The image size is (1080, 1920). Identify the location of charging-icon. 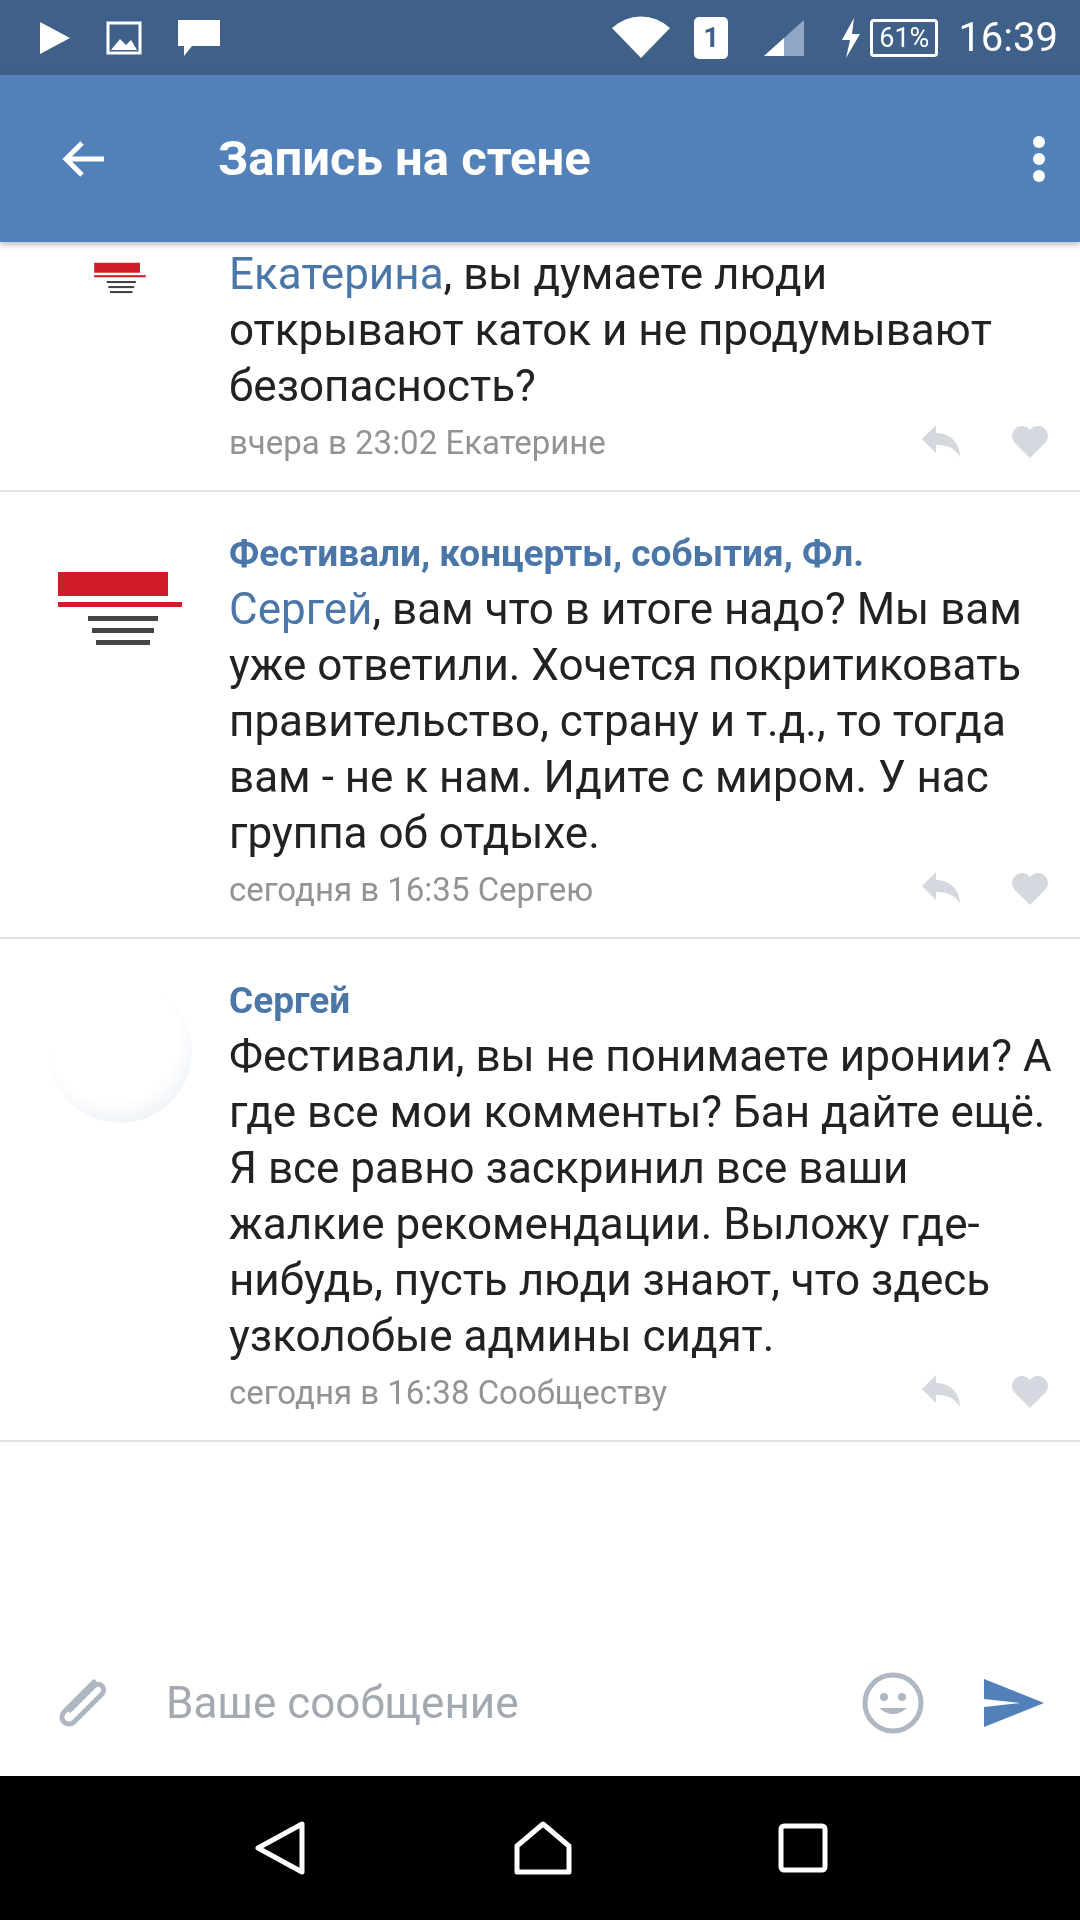
(851, 37).